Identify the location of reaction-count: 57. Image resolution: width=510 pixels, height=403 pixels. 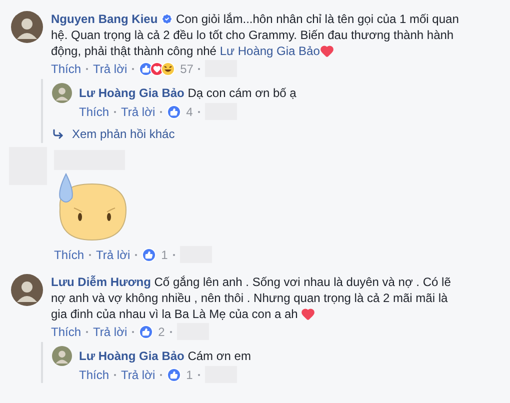
(187, 68).